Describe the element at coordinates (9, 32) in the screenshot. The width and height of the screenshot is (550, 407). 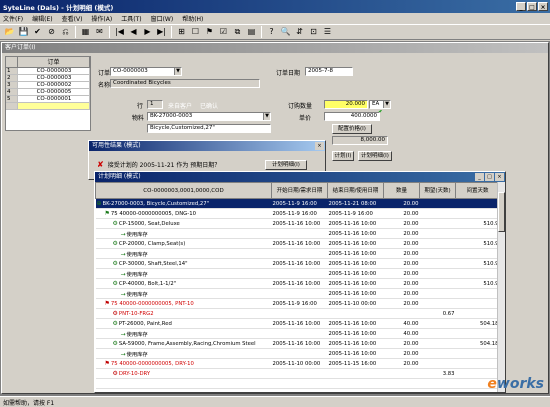
I see `open-icon: 📂` at that location.